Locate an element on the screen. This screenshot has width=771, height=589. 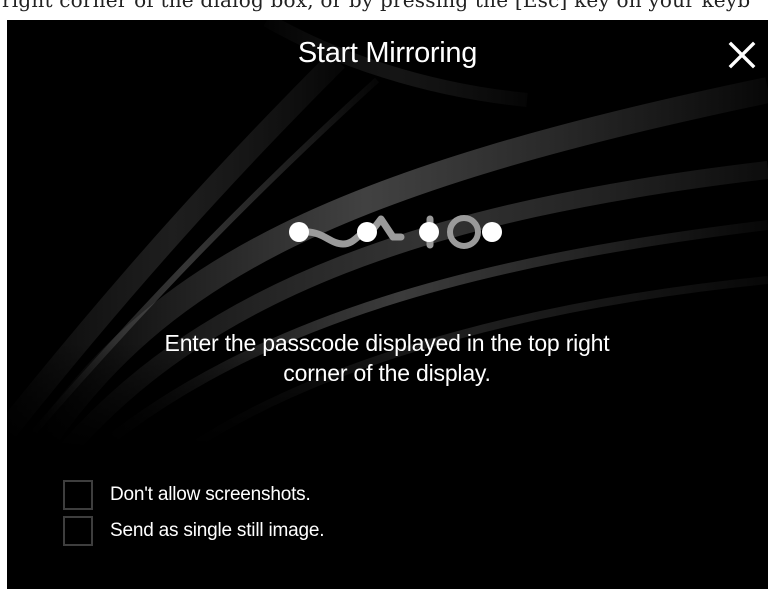
option-send-single-still-image: Send as single still image. is located at coordinates (193, 531).